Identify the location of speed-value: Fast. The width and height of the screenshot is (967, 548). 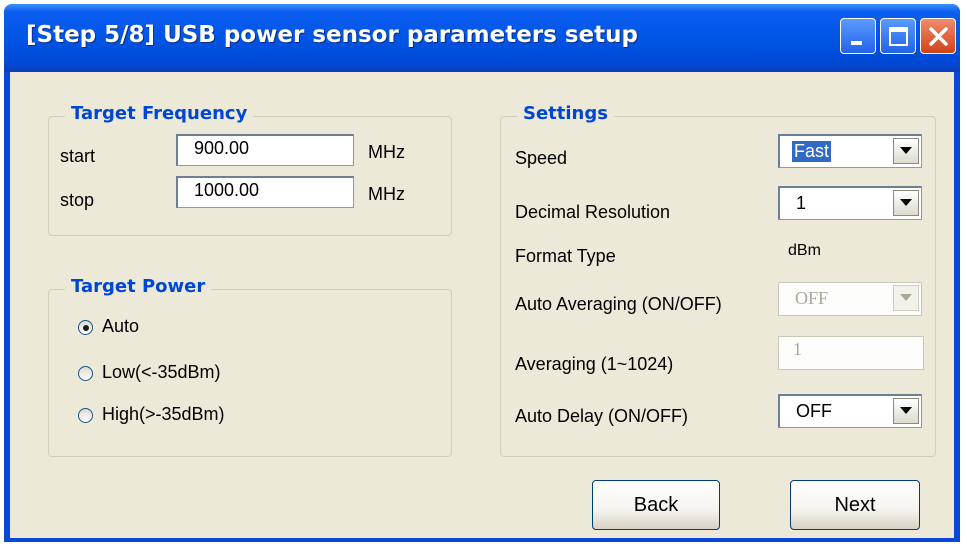
(812, 151).